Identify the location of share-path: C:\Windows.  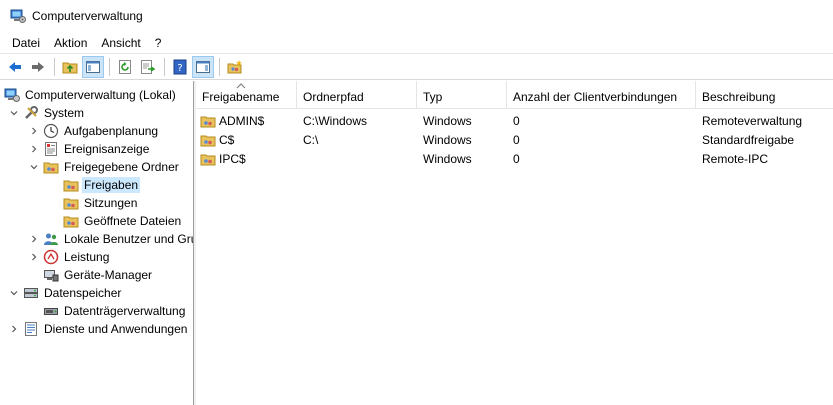
(335, 120).